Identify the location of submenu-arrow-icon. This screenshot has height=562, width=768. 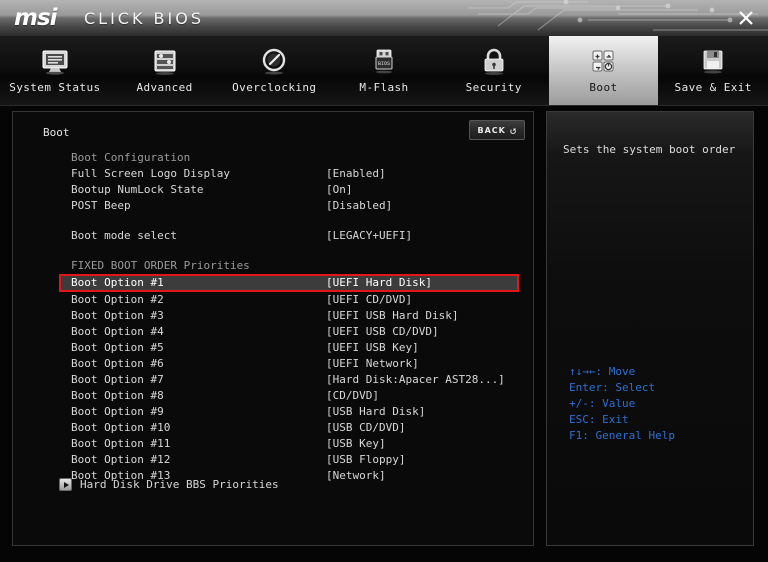
(65, 484).